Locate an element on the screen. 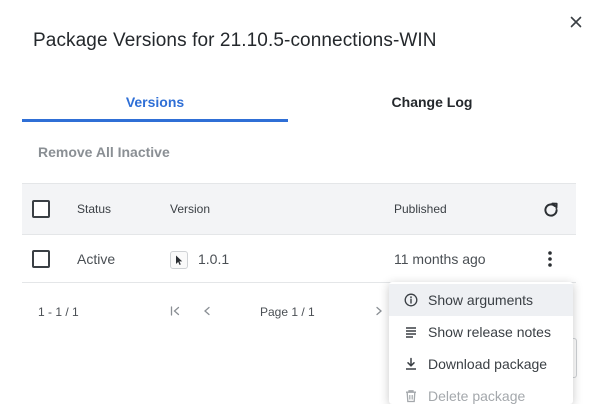  version-cell: 1.0.1 is located at coordinates (214, 259).